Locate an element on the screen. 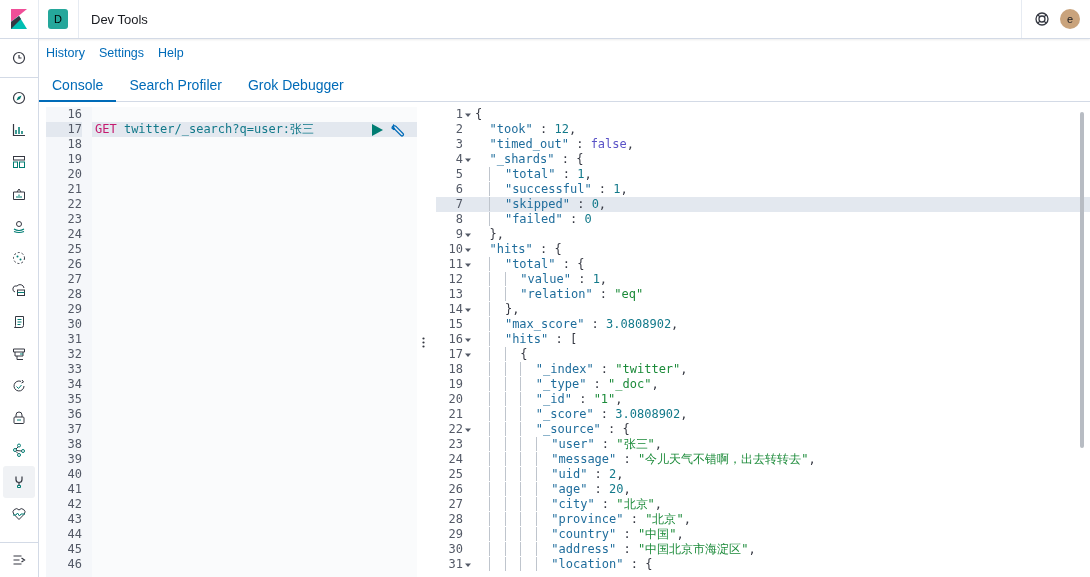  line-number: 43 is located at coordinates (74, 519).